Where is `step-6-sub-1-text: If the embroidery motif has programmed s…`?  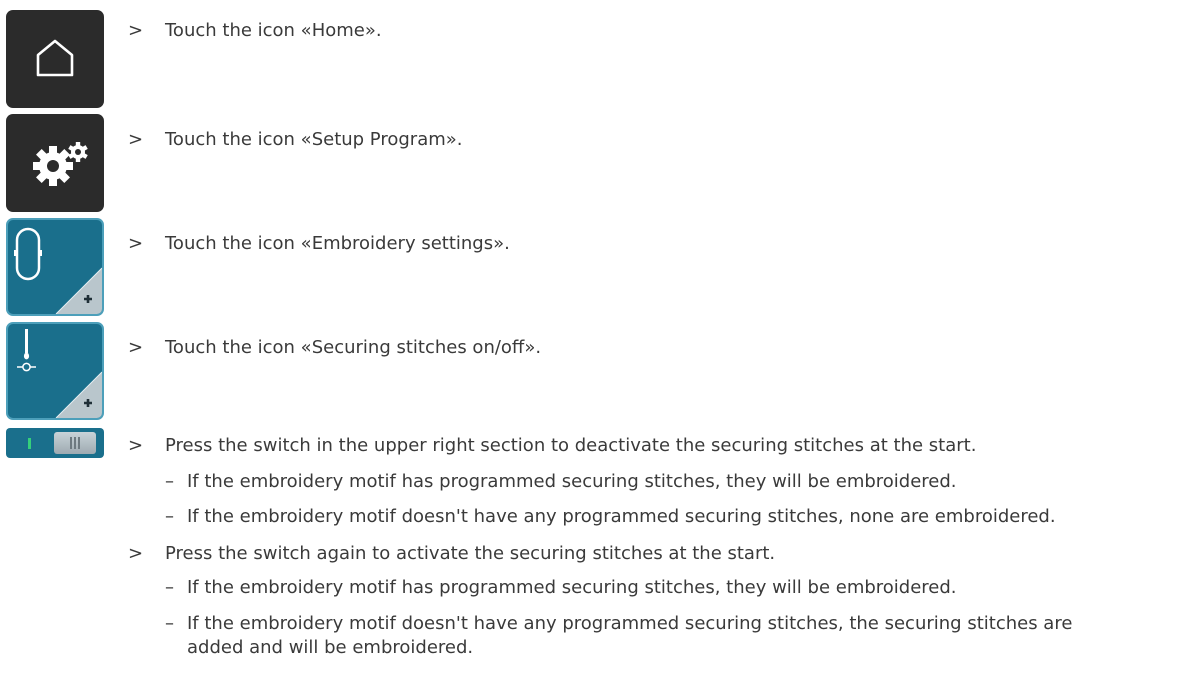 step-6-sub-1-text: If the embroidery motif has programmed s… is located at coordinates (572, 587).